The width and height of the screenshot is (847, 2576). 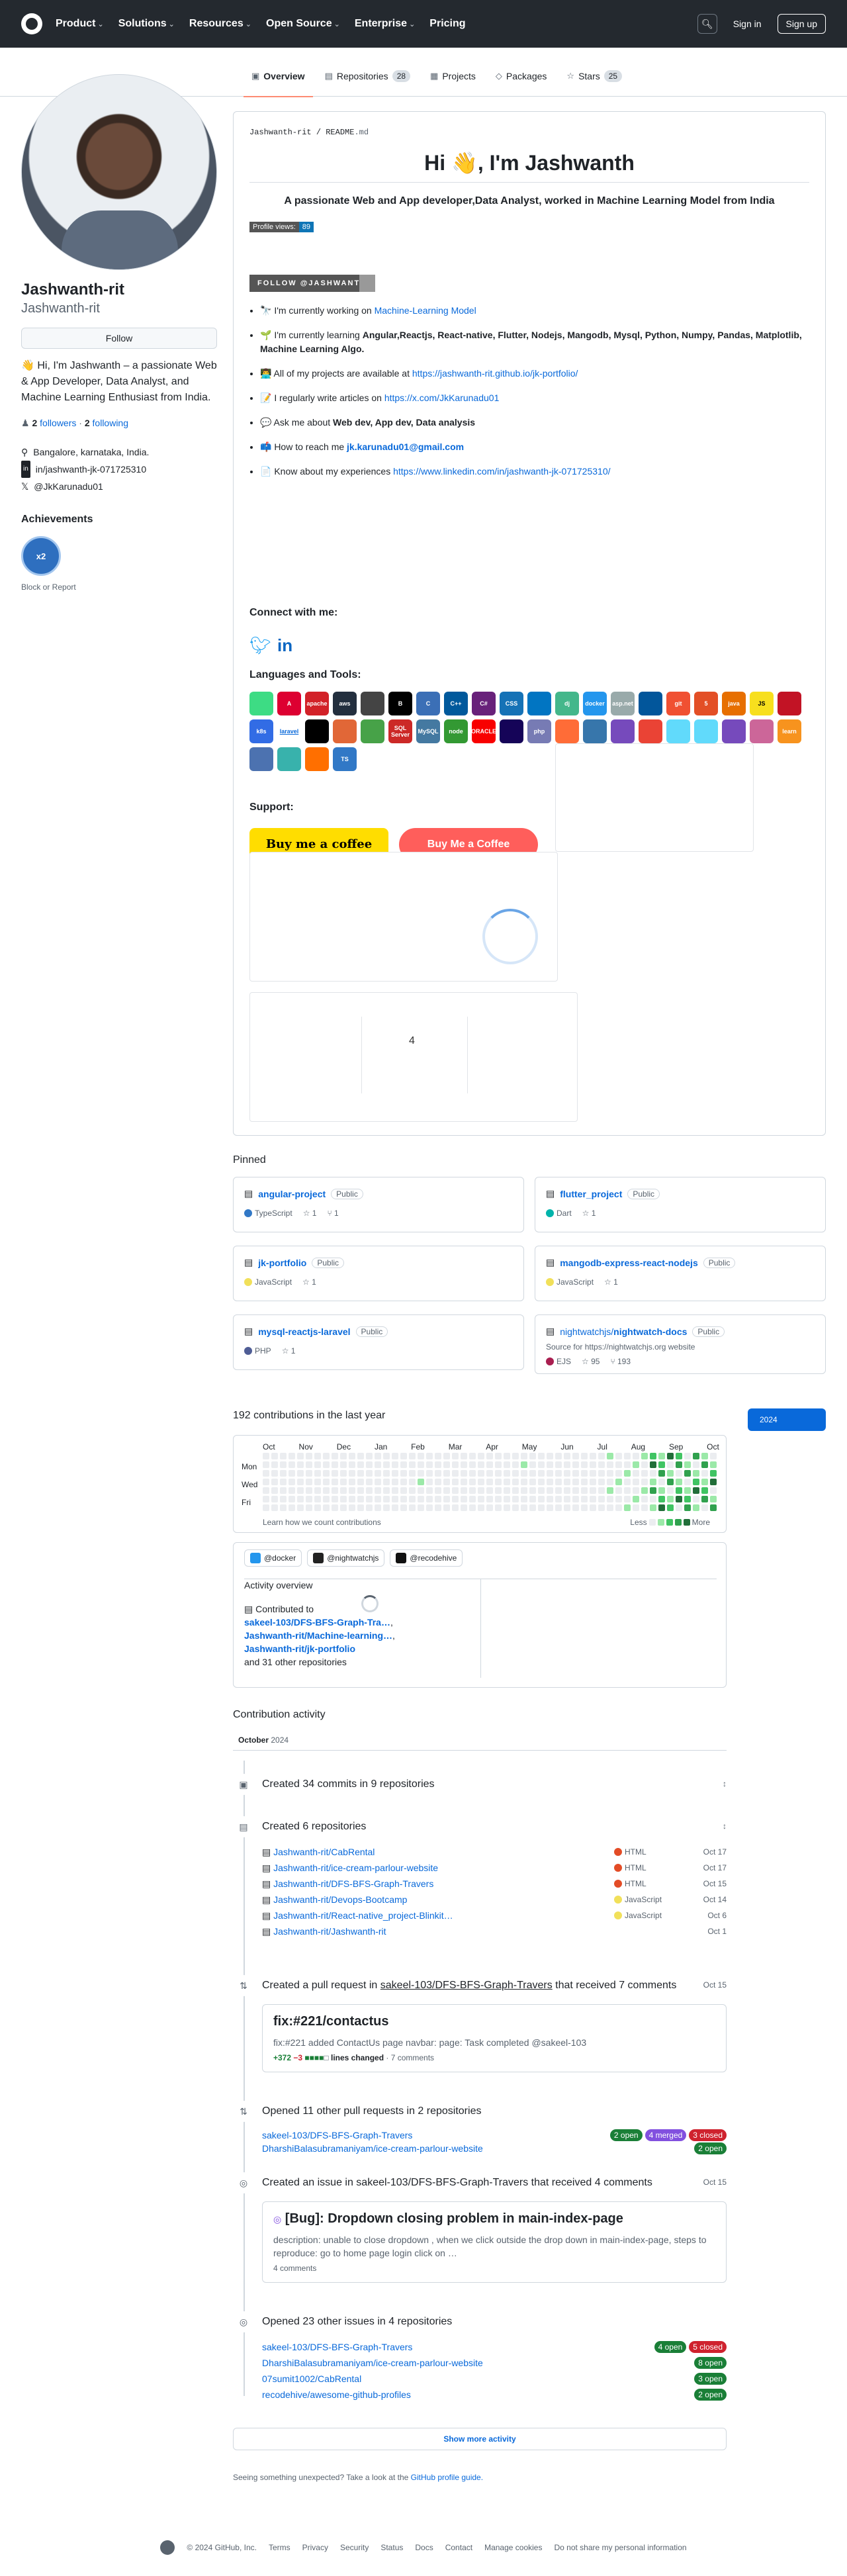 What do you see at coordinates (680, 1204) in the screenshot?
I see `pinned-repo-card: ▤ flutter_project Public Dart ☆ 1` at bounding box center [680, 1204].